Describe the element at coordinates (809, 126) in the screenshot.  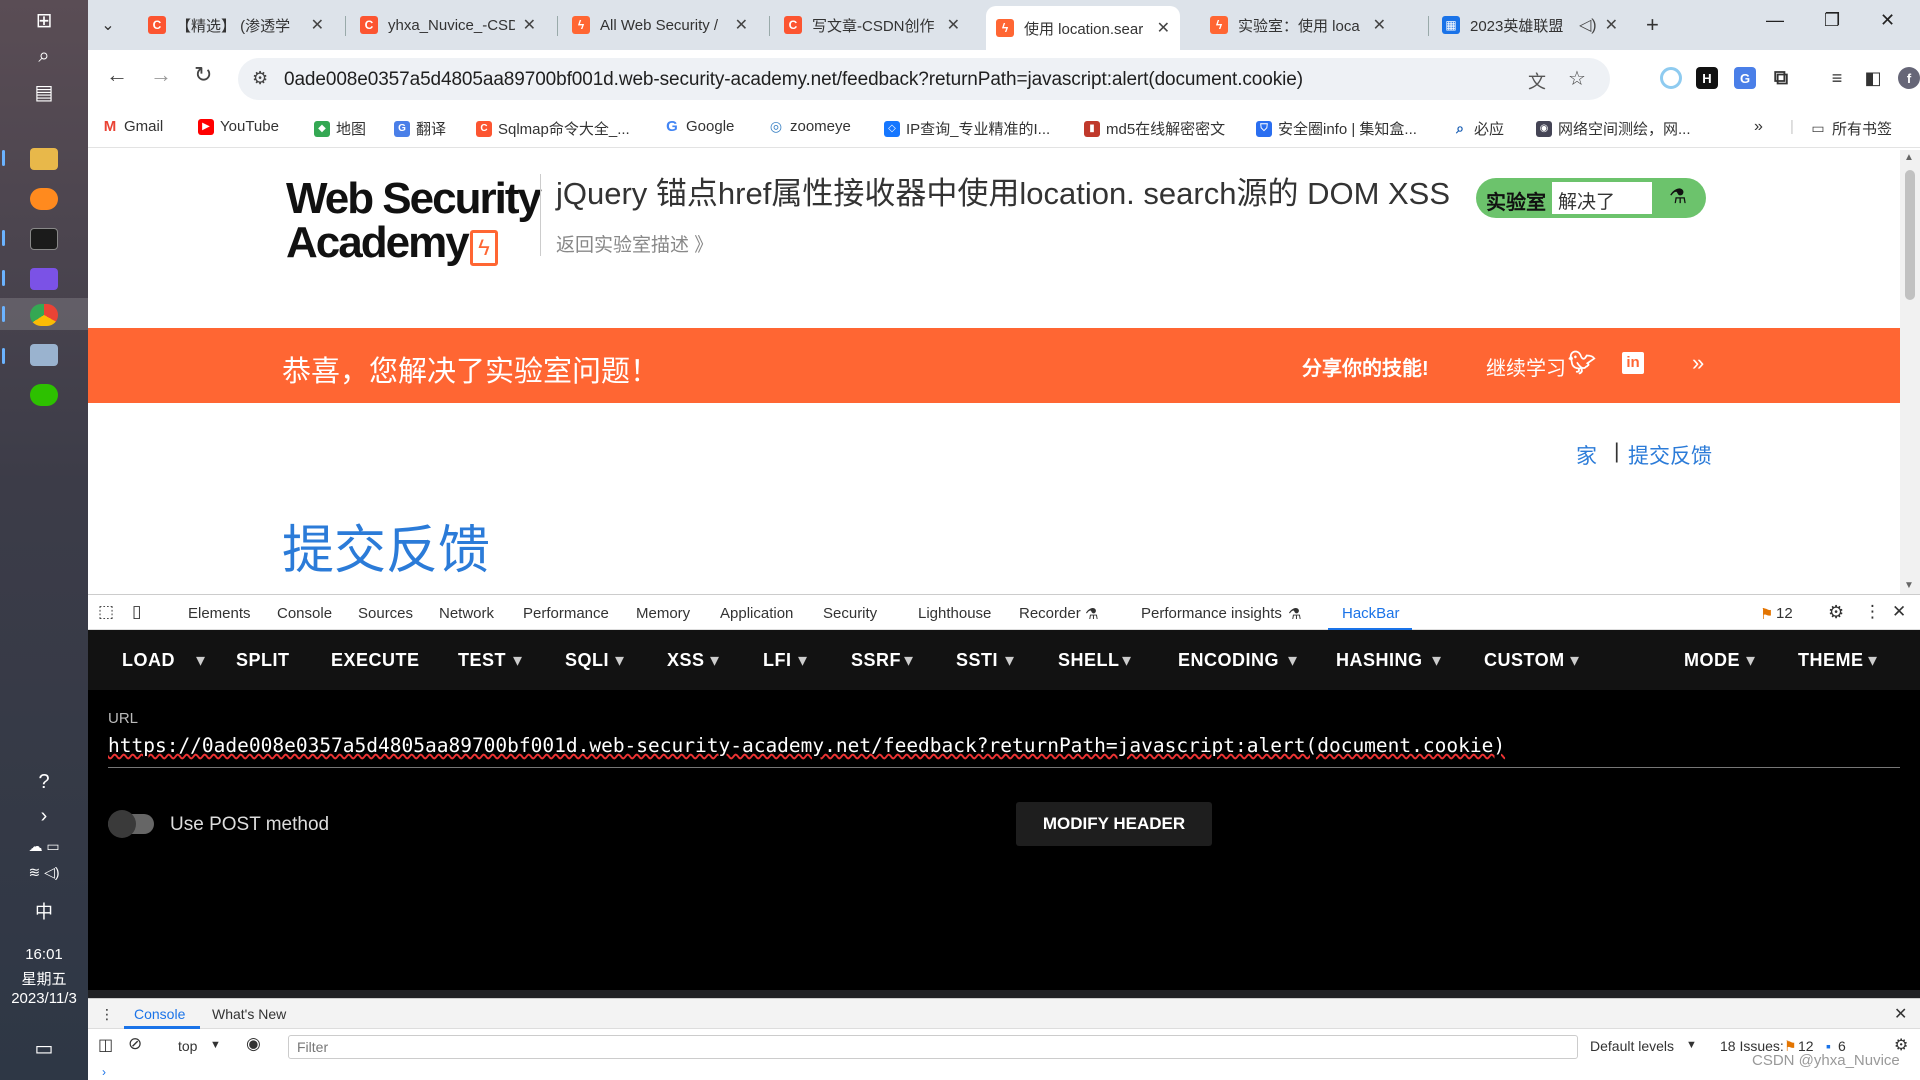
I see `bookmark-item: ◎ zoomeye` at that location.